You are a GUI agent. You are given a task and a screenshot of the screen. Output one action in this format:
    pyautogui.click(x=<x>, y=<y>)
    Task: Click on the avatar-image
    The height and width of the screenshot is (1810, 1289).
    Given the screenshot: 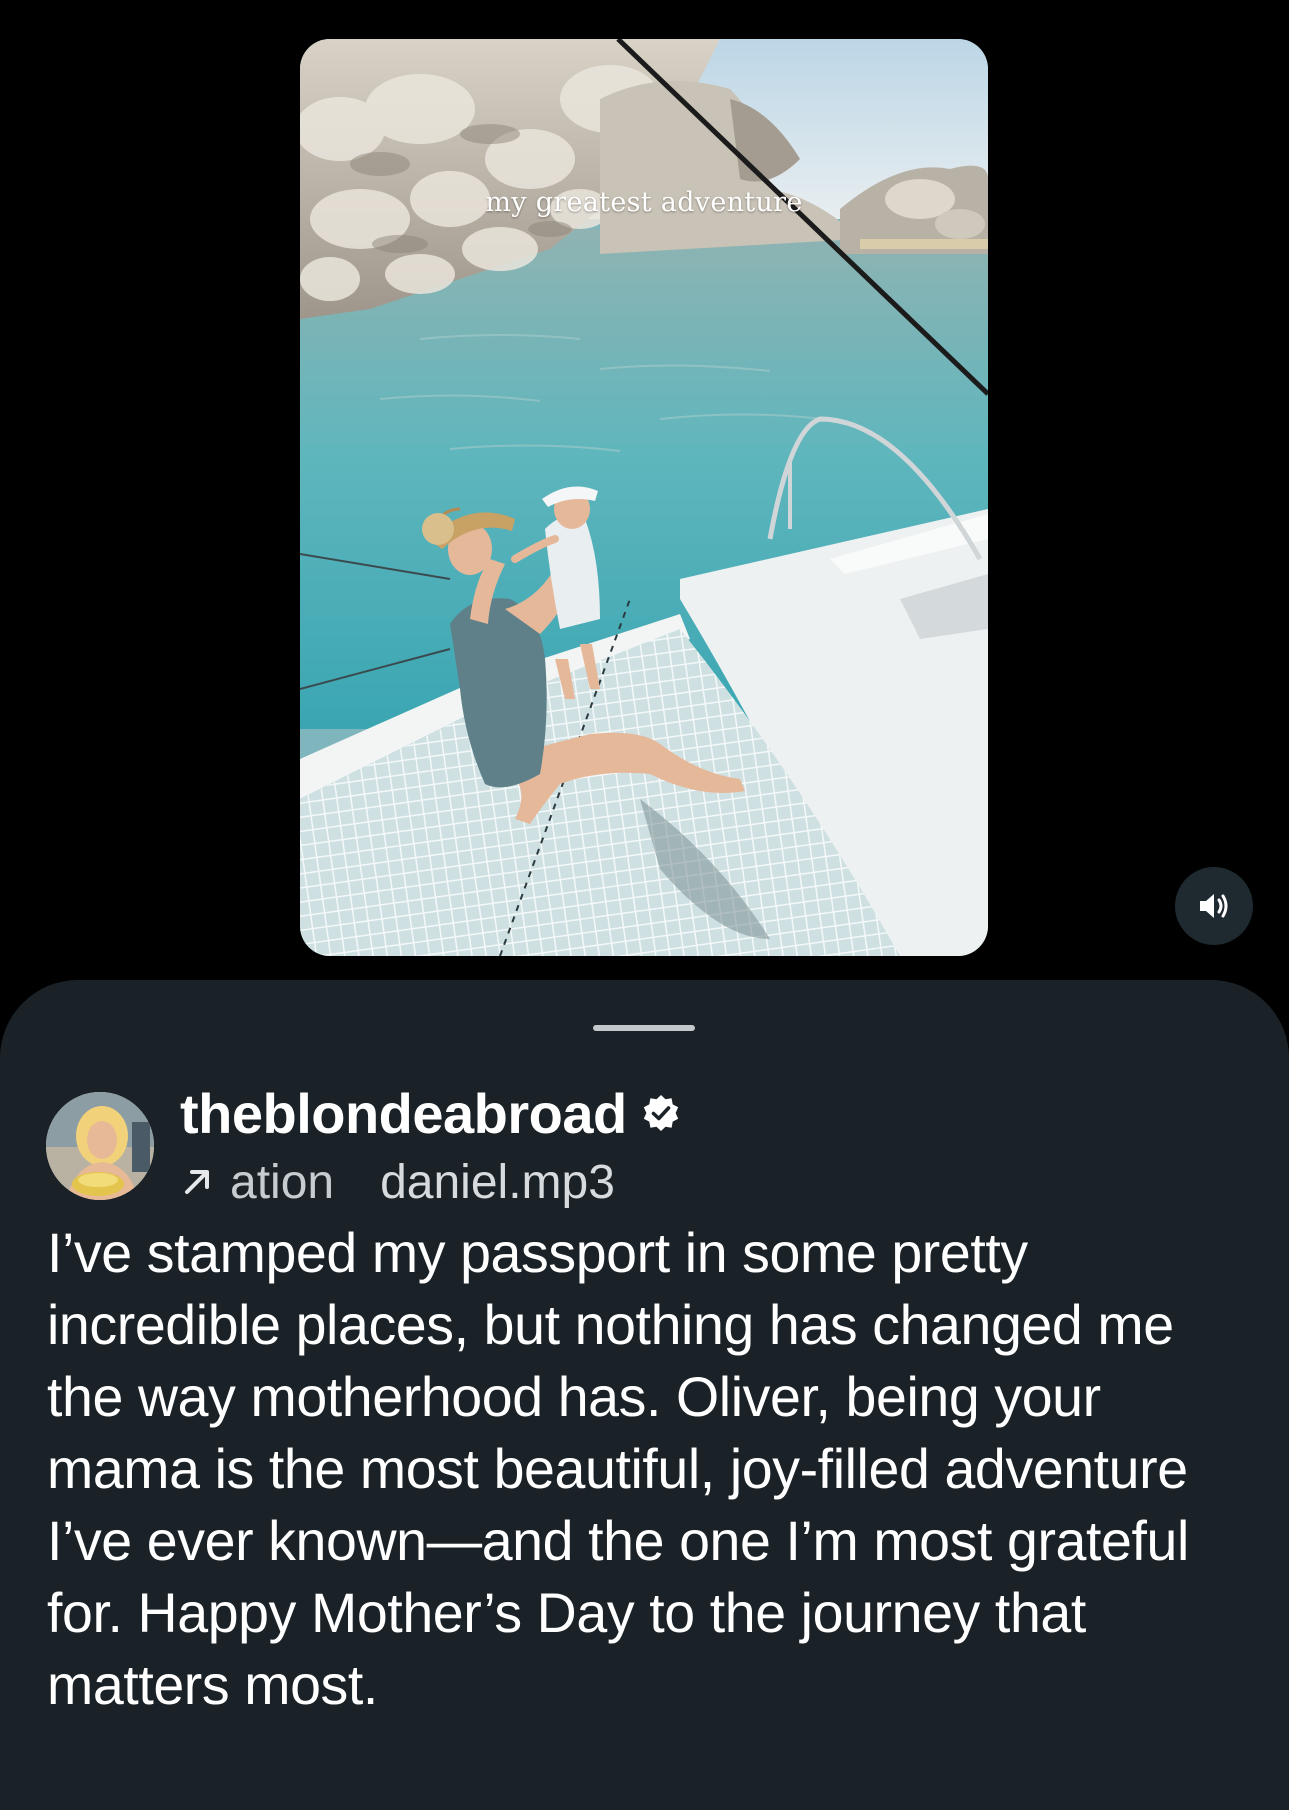 What is the action you would take?
    pyautogui.click(x=100, y=1146)
    